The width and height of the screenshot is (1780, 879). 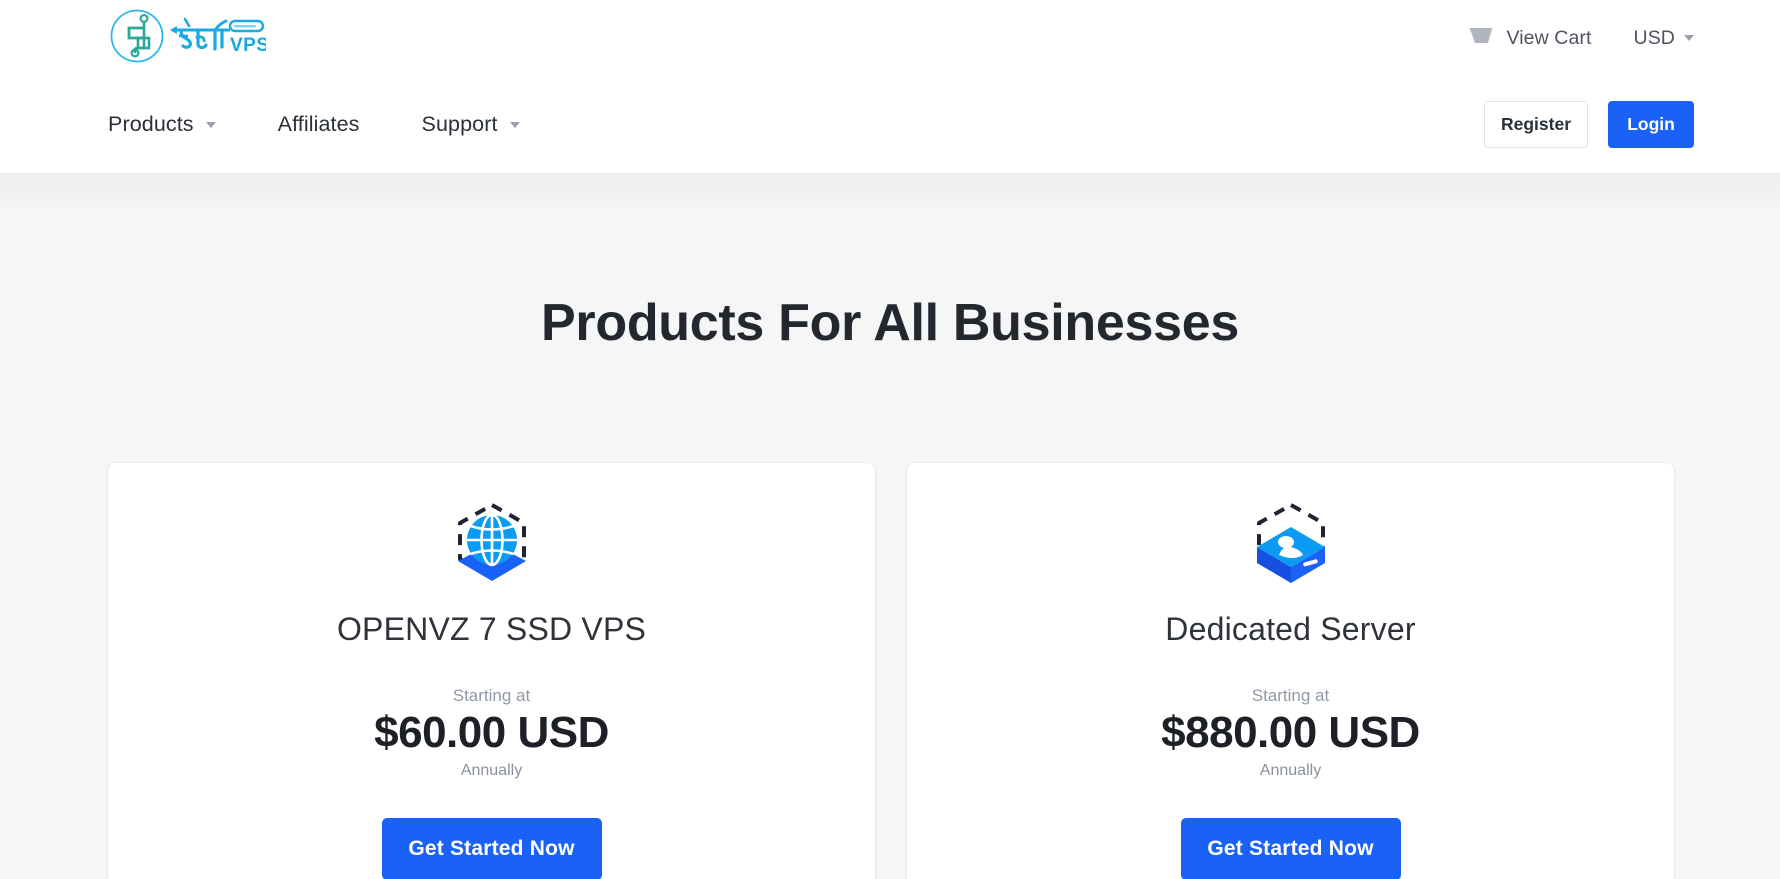 I want to click on nav-item-label: Support, so click(x=459, y=124).